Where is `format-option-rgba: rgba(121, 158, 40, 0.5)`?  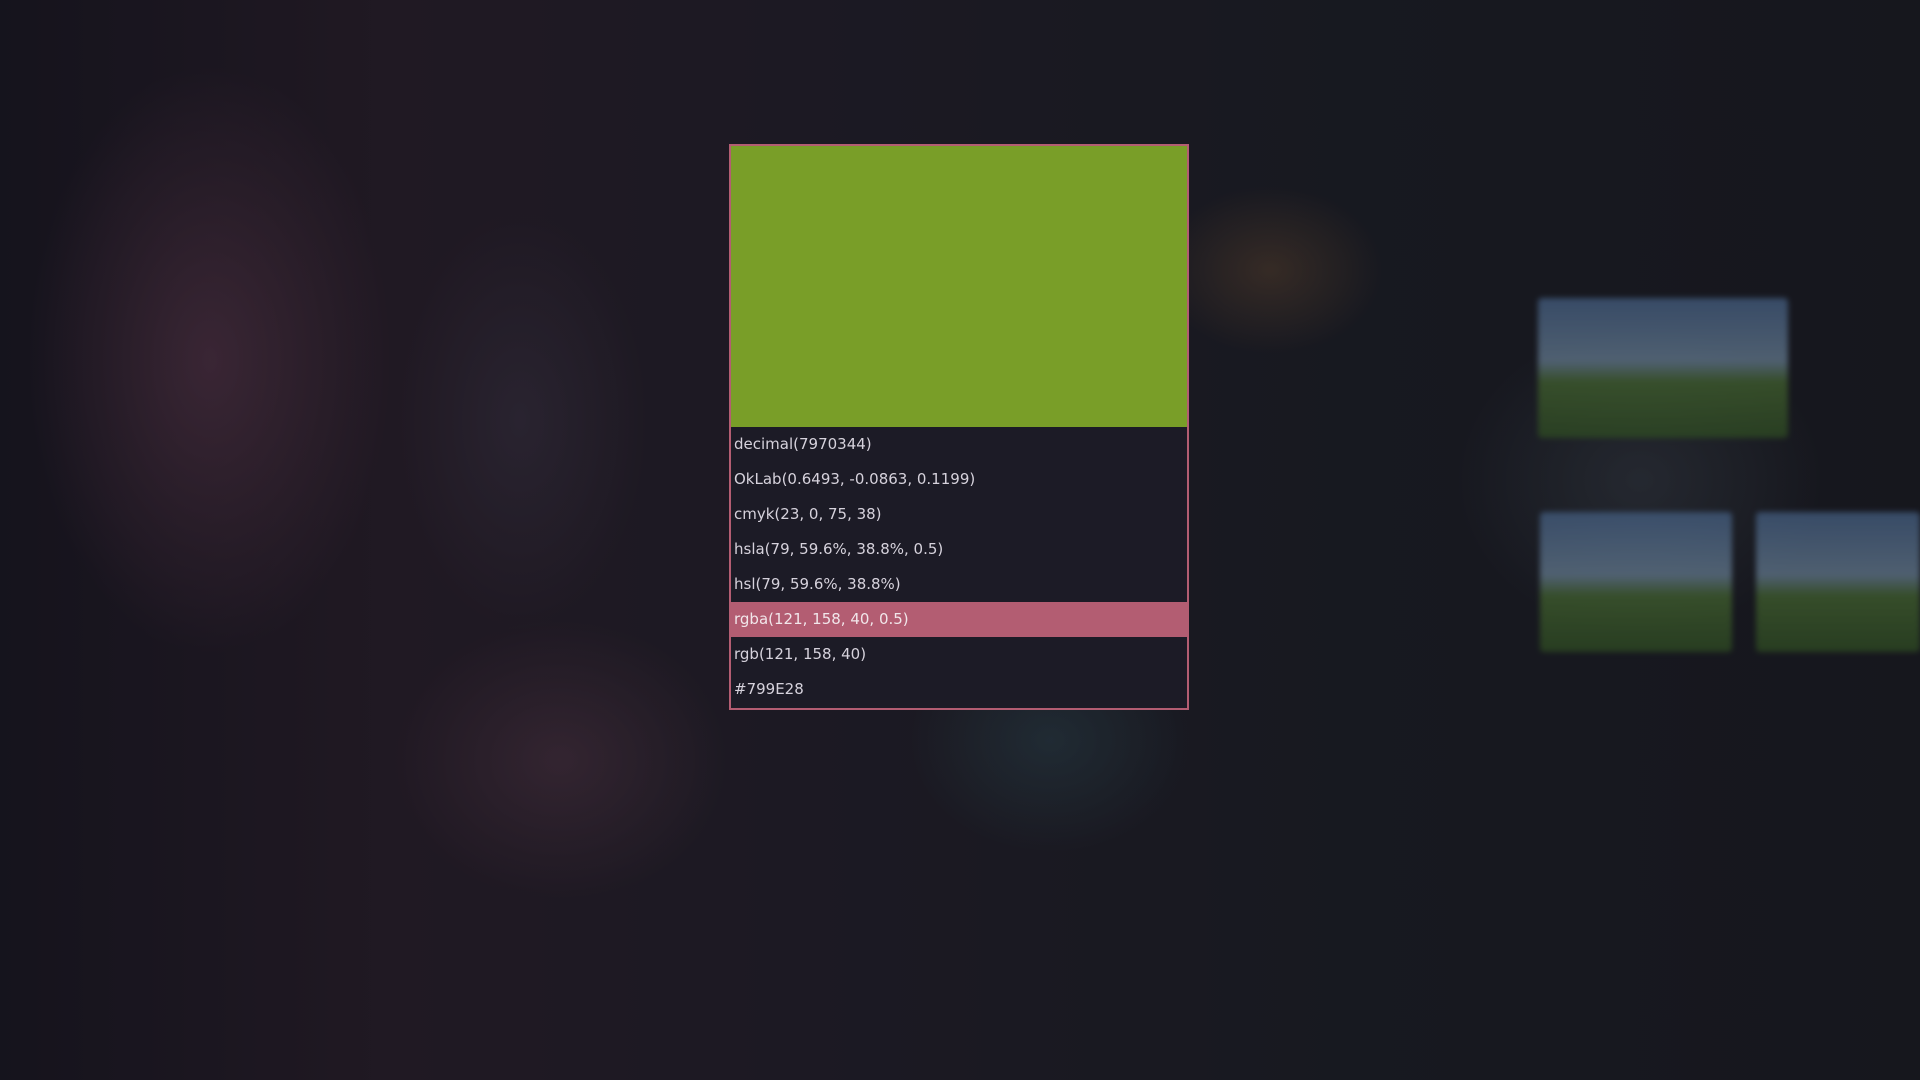
format-option-rgba: rgba(121, 158, 40, 0.5) is located at coordinates (959, 619).